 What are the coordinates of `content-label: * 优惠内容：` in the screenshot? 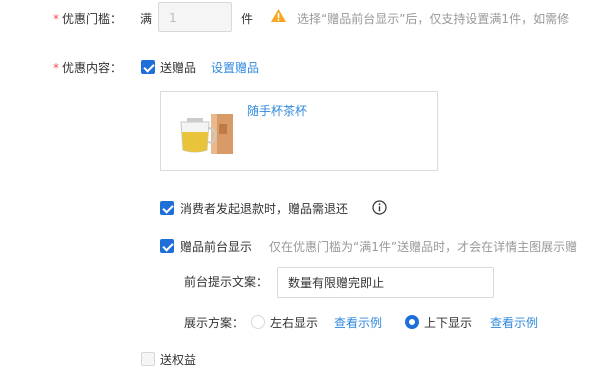 It's located at (88, 68).